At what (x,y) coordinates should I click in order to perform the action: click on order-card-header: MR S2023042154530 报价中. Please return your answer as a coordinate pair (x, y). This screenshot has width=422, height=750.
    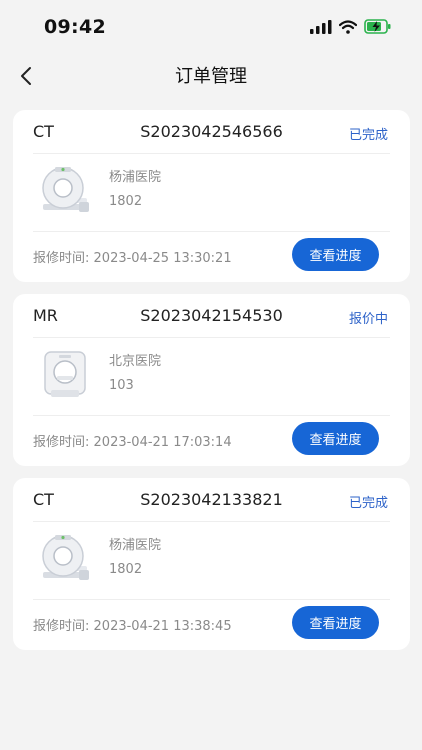
    Looking at the image, I should click on (211, 315).